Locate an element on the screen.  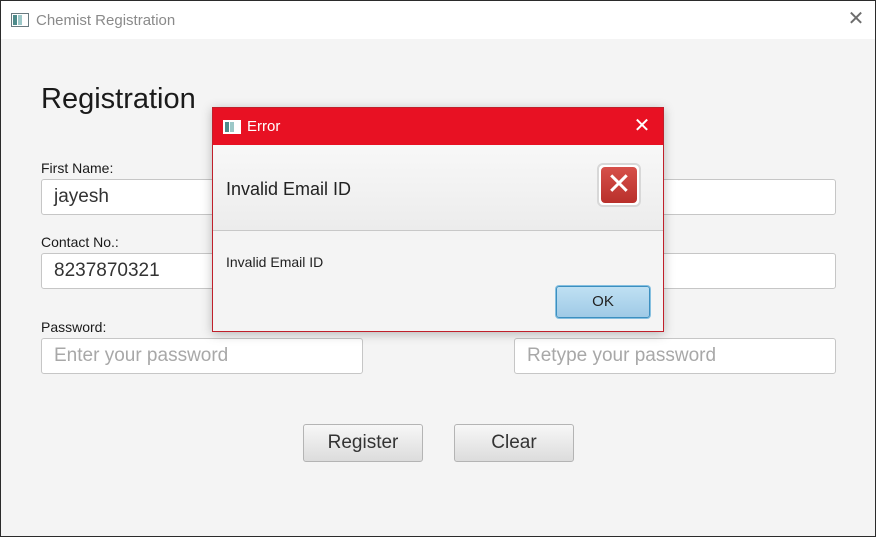
dialog-message: Invalid Email ID is located at coordinates (275, 262).